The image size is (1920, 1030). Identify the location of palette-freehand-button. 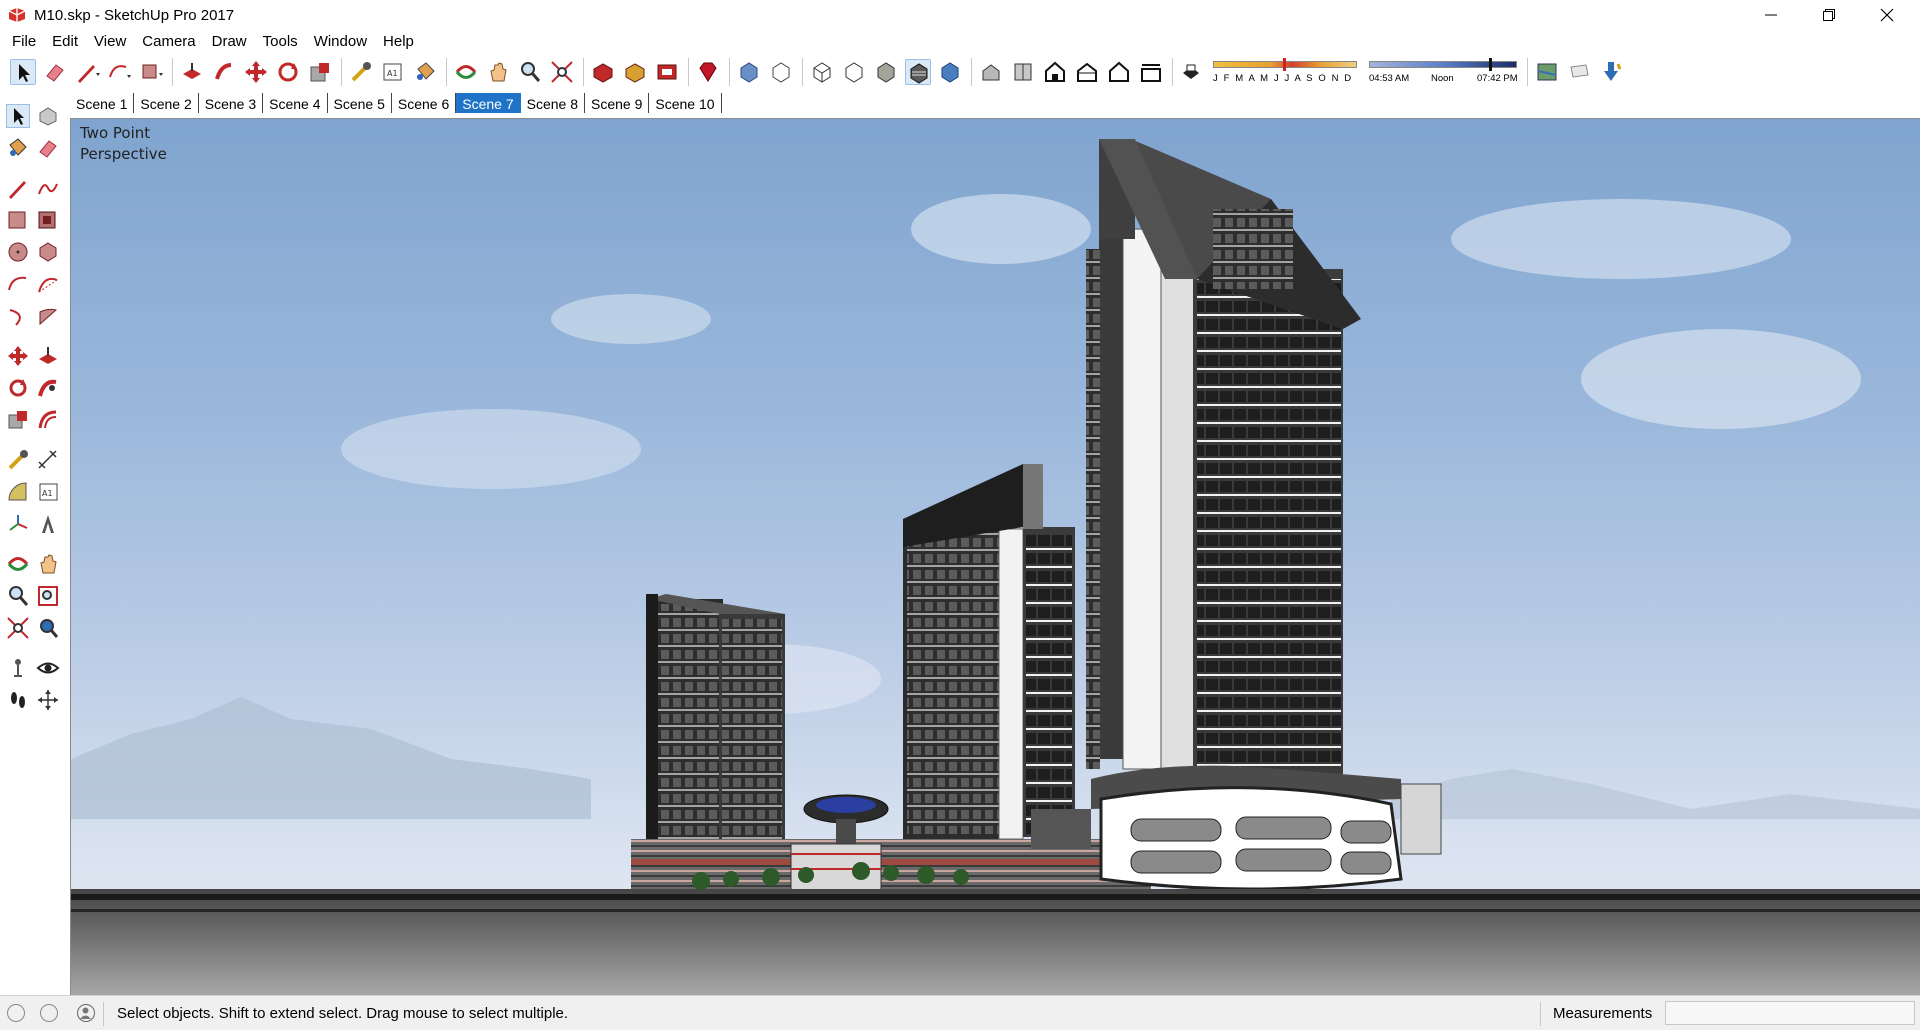
(48, 188).